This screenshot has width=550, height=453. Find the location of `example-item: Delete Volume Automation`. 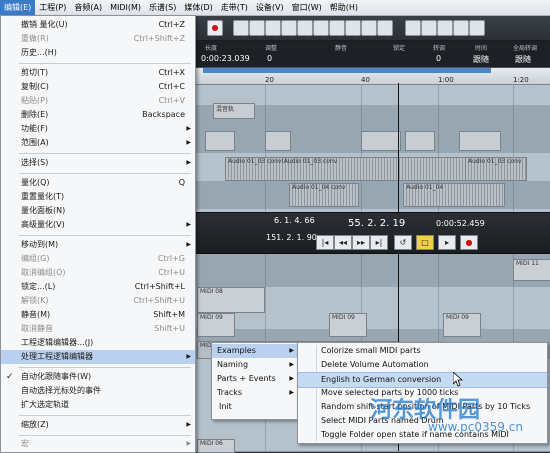

example-item: Delete Volume Automation is located at coordinates (422, 365).